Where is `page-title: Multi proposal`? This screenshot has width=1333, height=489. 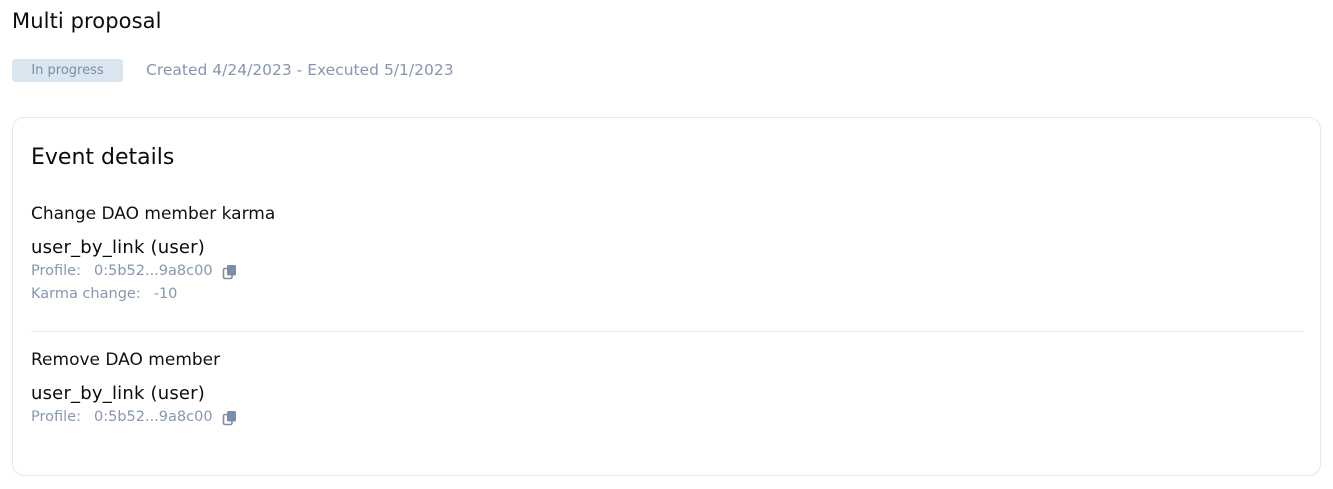
page-title: Multi proposal is located at coordinates (87, 21).